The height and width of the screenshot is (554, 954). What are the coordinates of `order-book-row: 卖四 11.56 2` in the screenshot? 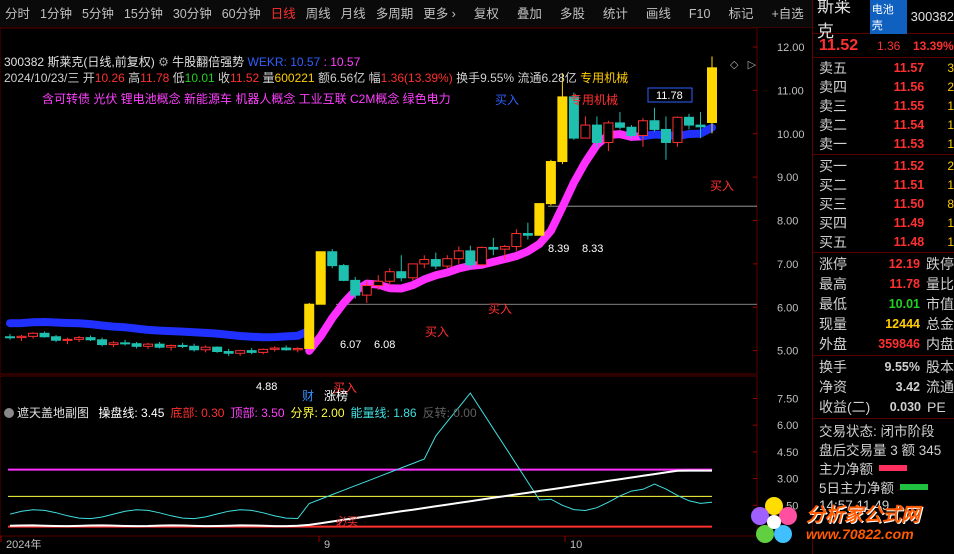 It's located at (883, 86).